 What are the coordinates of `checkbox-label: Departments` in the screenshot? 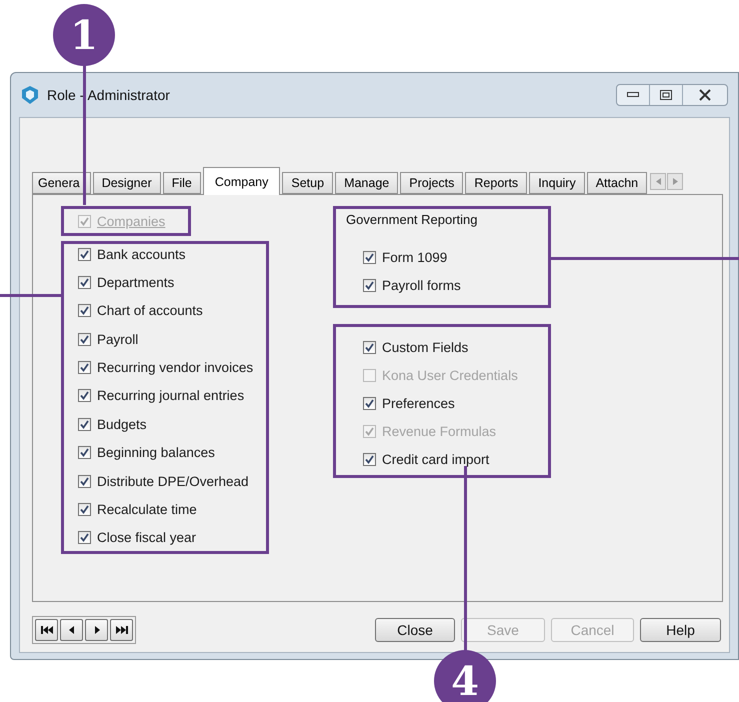 It's located at (135, 282).